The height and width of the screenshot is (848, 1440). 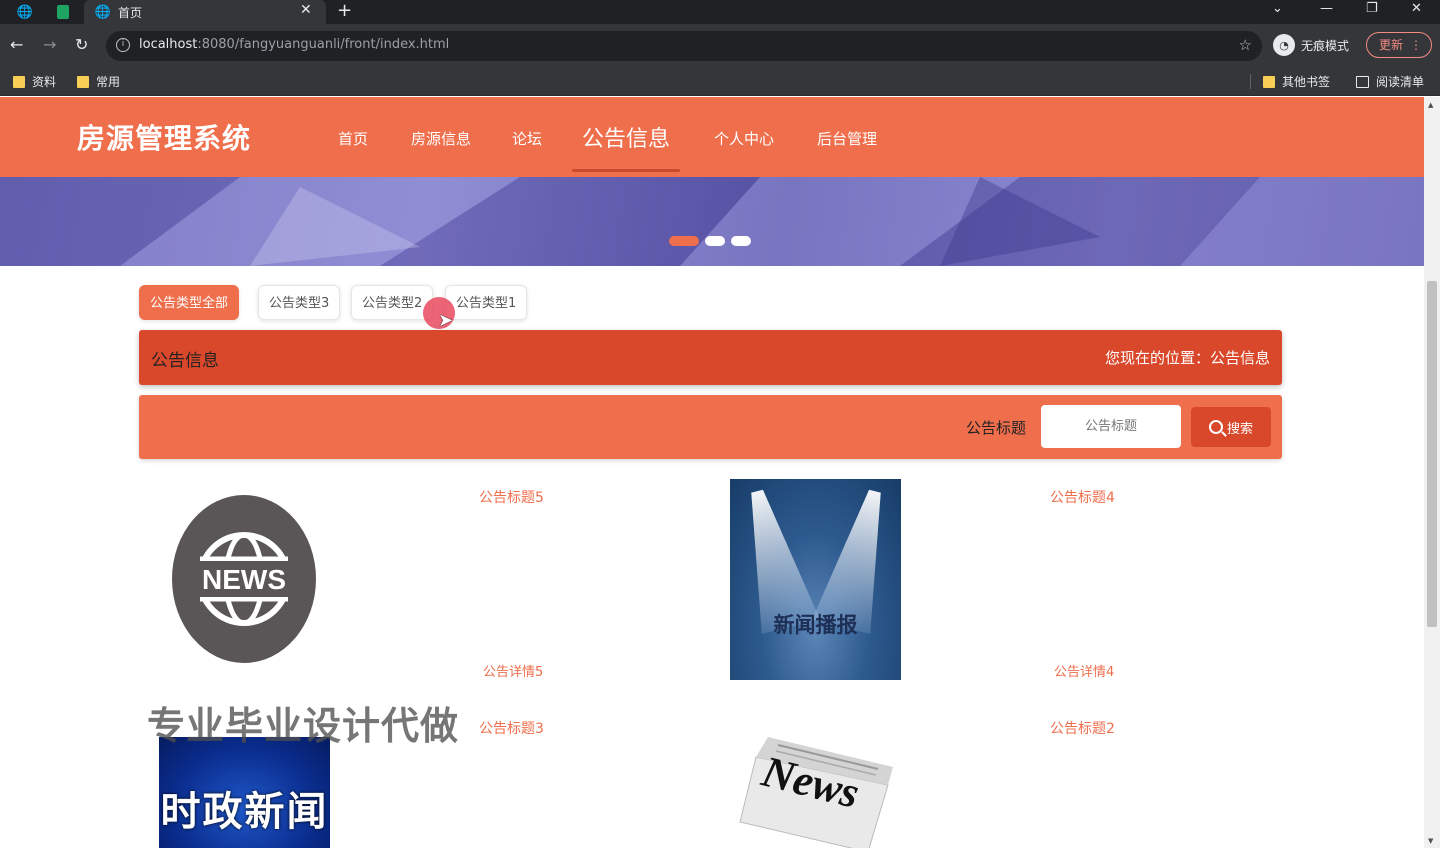 What do you see at coordinates (626, 137) in the screenshot?
I see `nav-announcements: 公告信息` at bounding box center [626, 137].